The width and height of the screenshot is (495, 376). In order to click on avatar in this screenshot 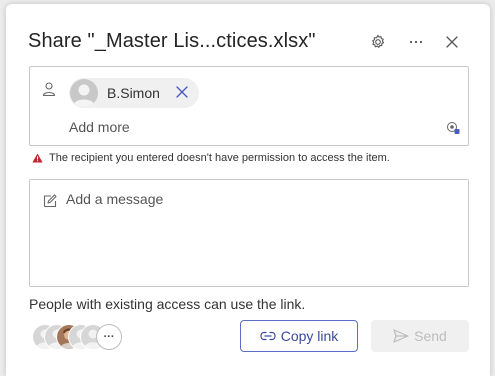, I will do `click(84, 93)`.